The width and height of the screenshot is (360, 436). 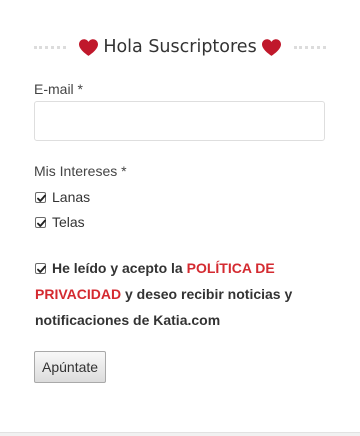 I want to click on telas-checkbox, so click(x=40, y=222).